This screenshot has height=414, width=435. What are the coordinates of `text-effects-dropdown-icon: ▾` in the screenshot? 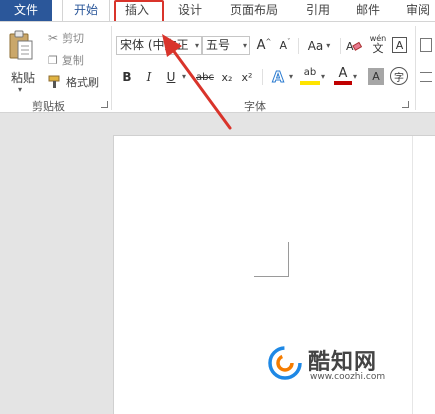 It's located at (291, 76).